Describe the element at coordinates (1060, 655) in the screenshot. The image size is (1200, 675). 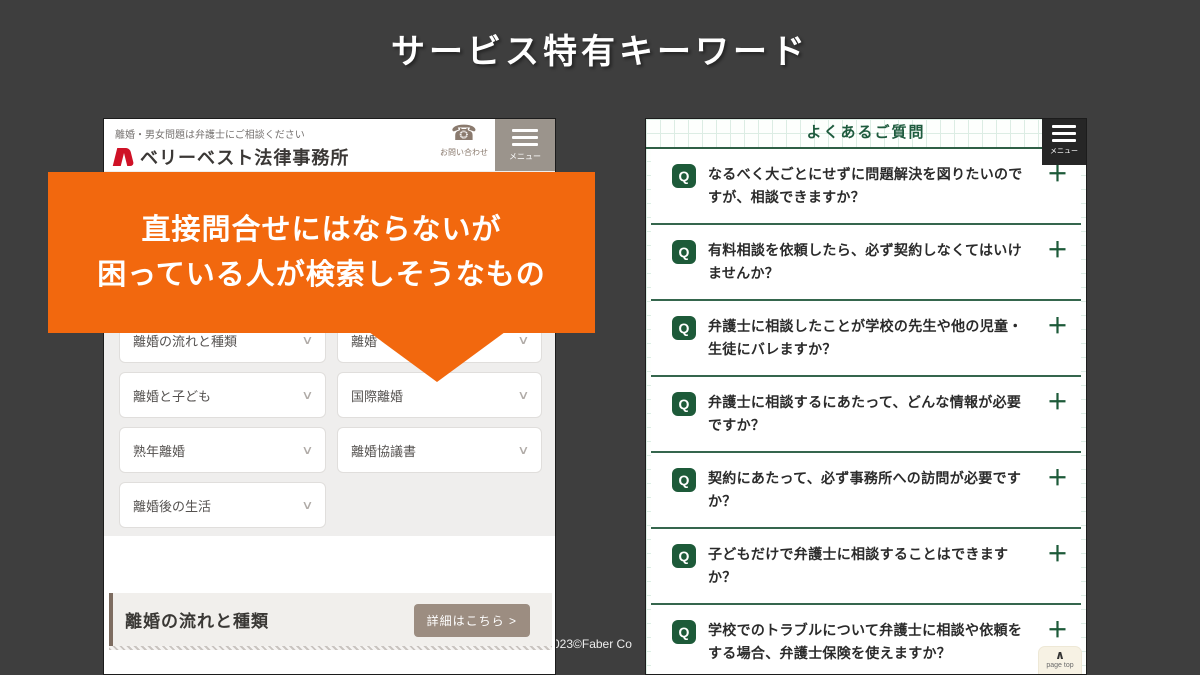
I see `chevron-up-icon: ∧` at that location.